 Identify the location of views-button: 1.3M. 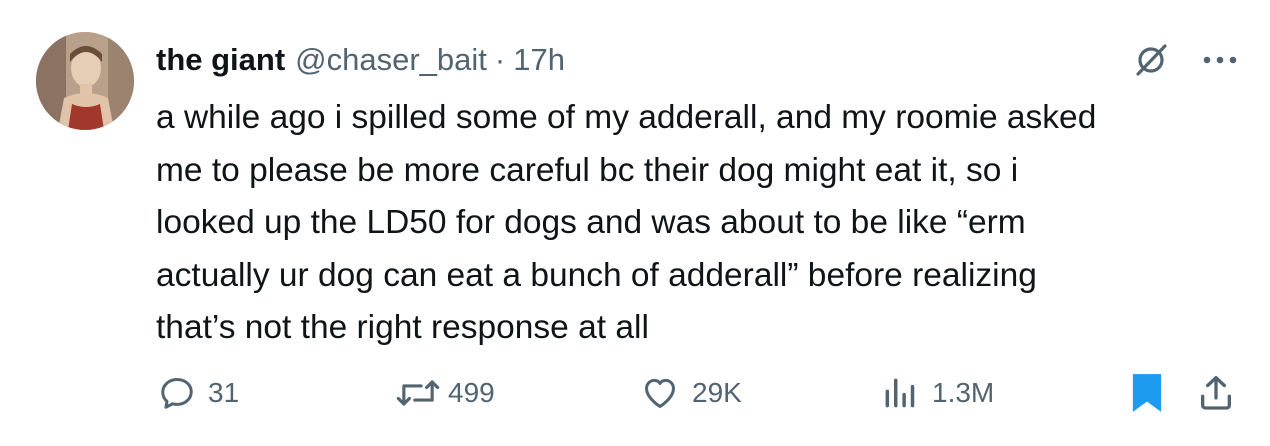
(937, 393).